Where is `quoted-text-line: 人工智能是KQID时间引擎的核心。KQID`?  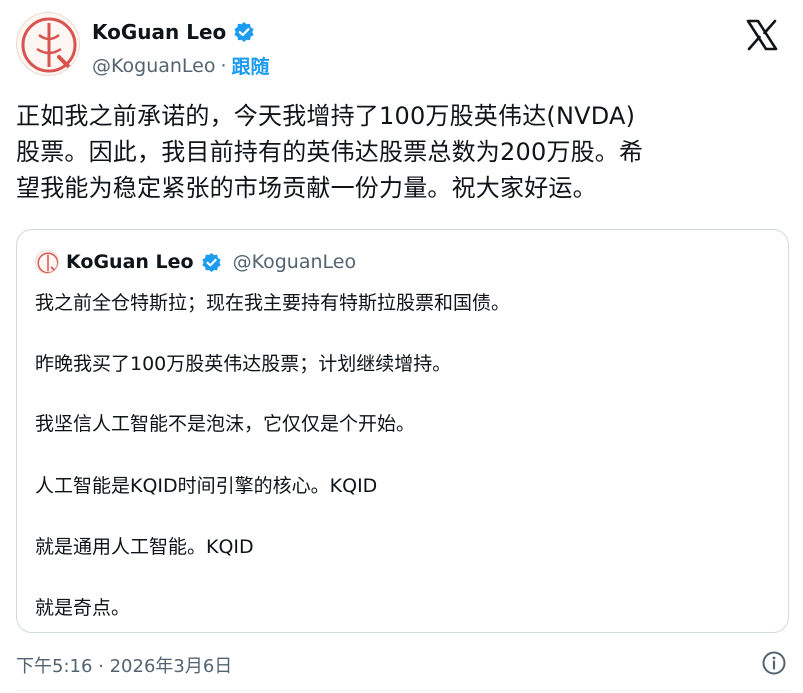
quoted-text-line: 人工智能是KQID时间引擎的核心。KQID is located at coordinates (206, 486).